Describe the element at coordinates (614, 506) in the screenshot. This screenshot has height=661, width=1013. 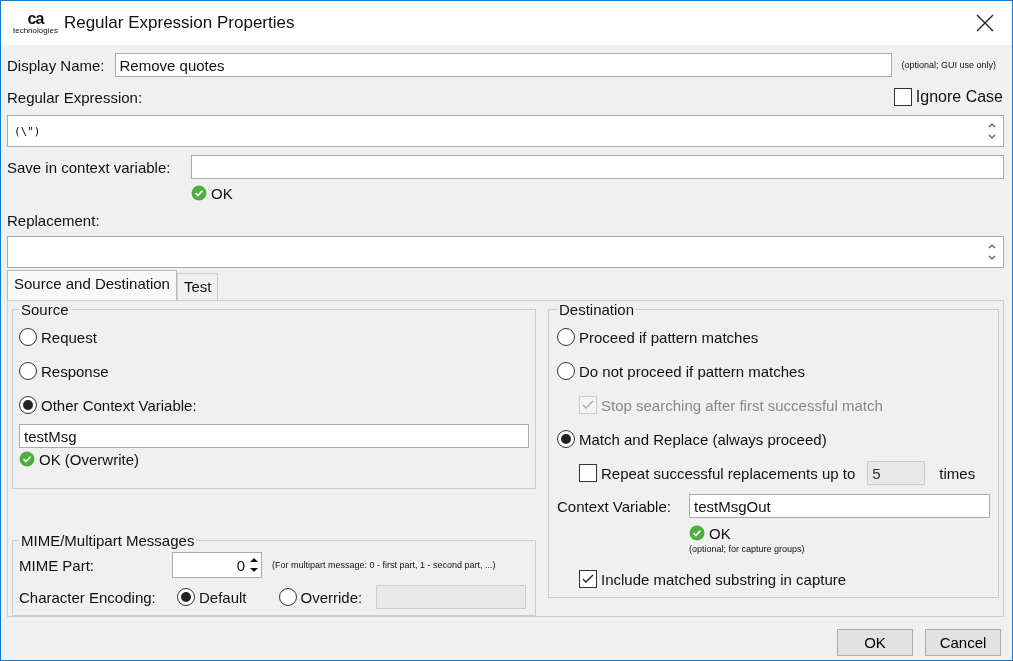
I see `field-label: Context Variable:` at that location.